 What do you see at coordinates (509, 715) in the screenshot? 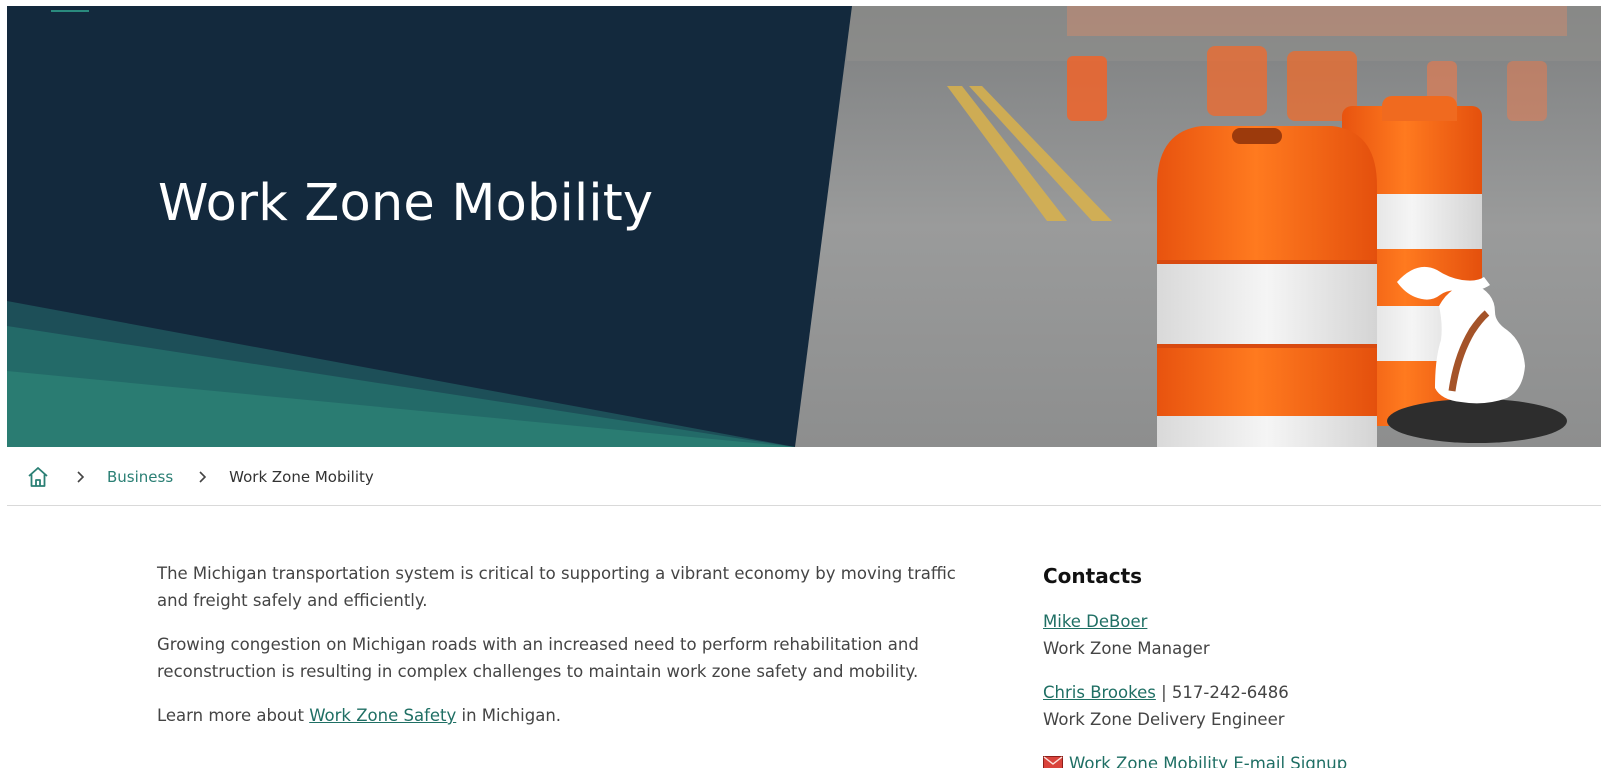
I see `learn-more-suffix: in Michigan.` at bounding box center [509, 715].